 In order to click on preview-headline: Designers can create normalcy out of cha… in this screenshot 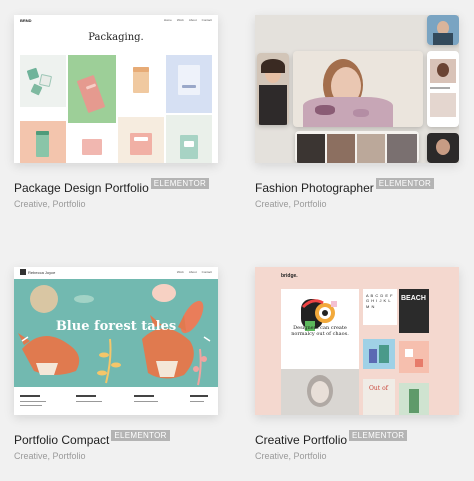, I will do `click(320, 331)`.